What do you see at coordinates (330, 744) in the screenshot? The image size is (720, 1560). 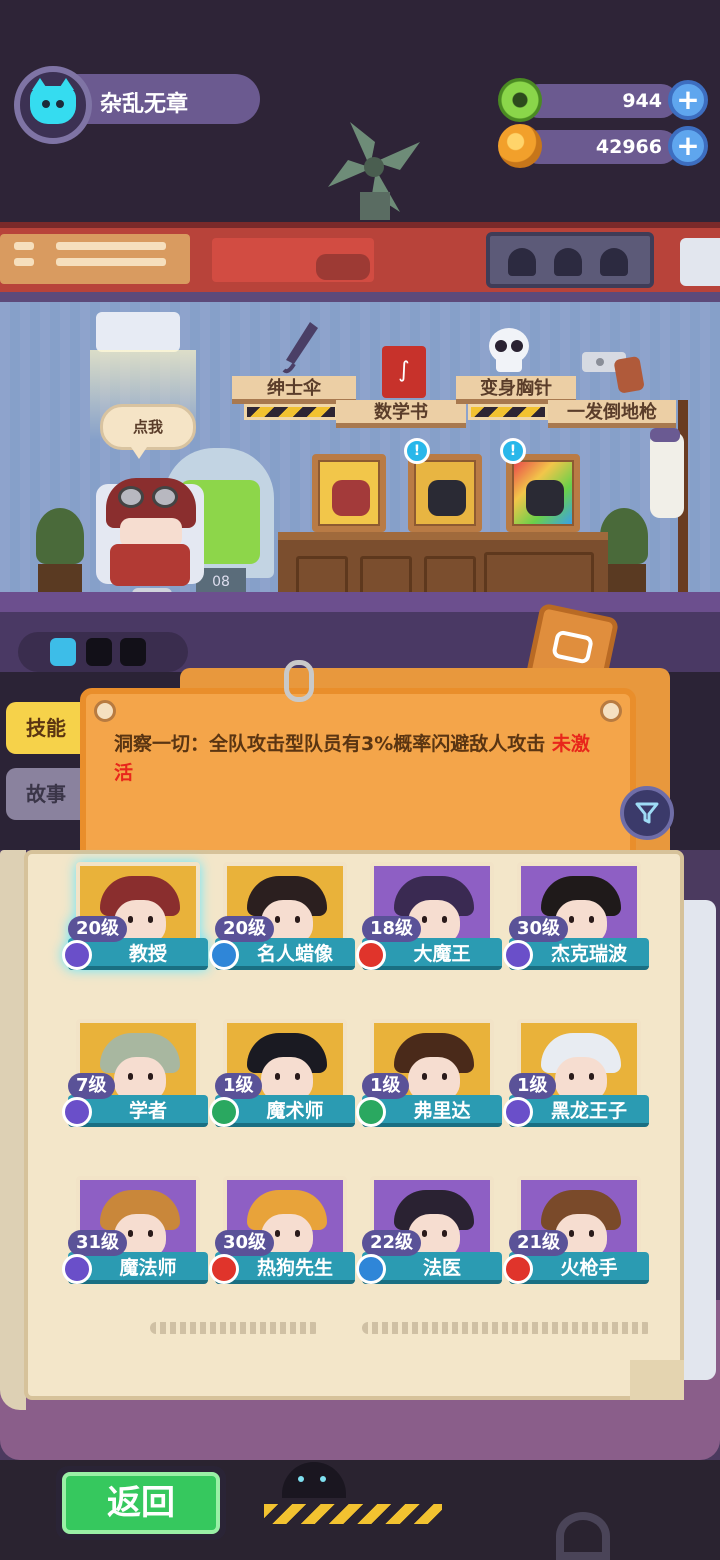 I see `skill-text: 洞察一切：全队攻击型队员有3%概率闪避敌人攻击` at bounding box center [330, 744].